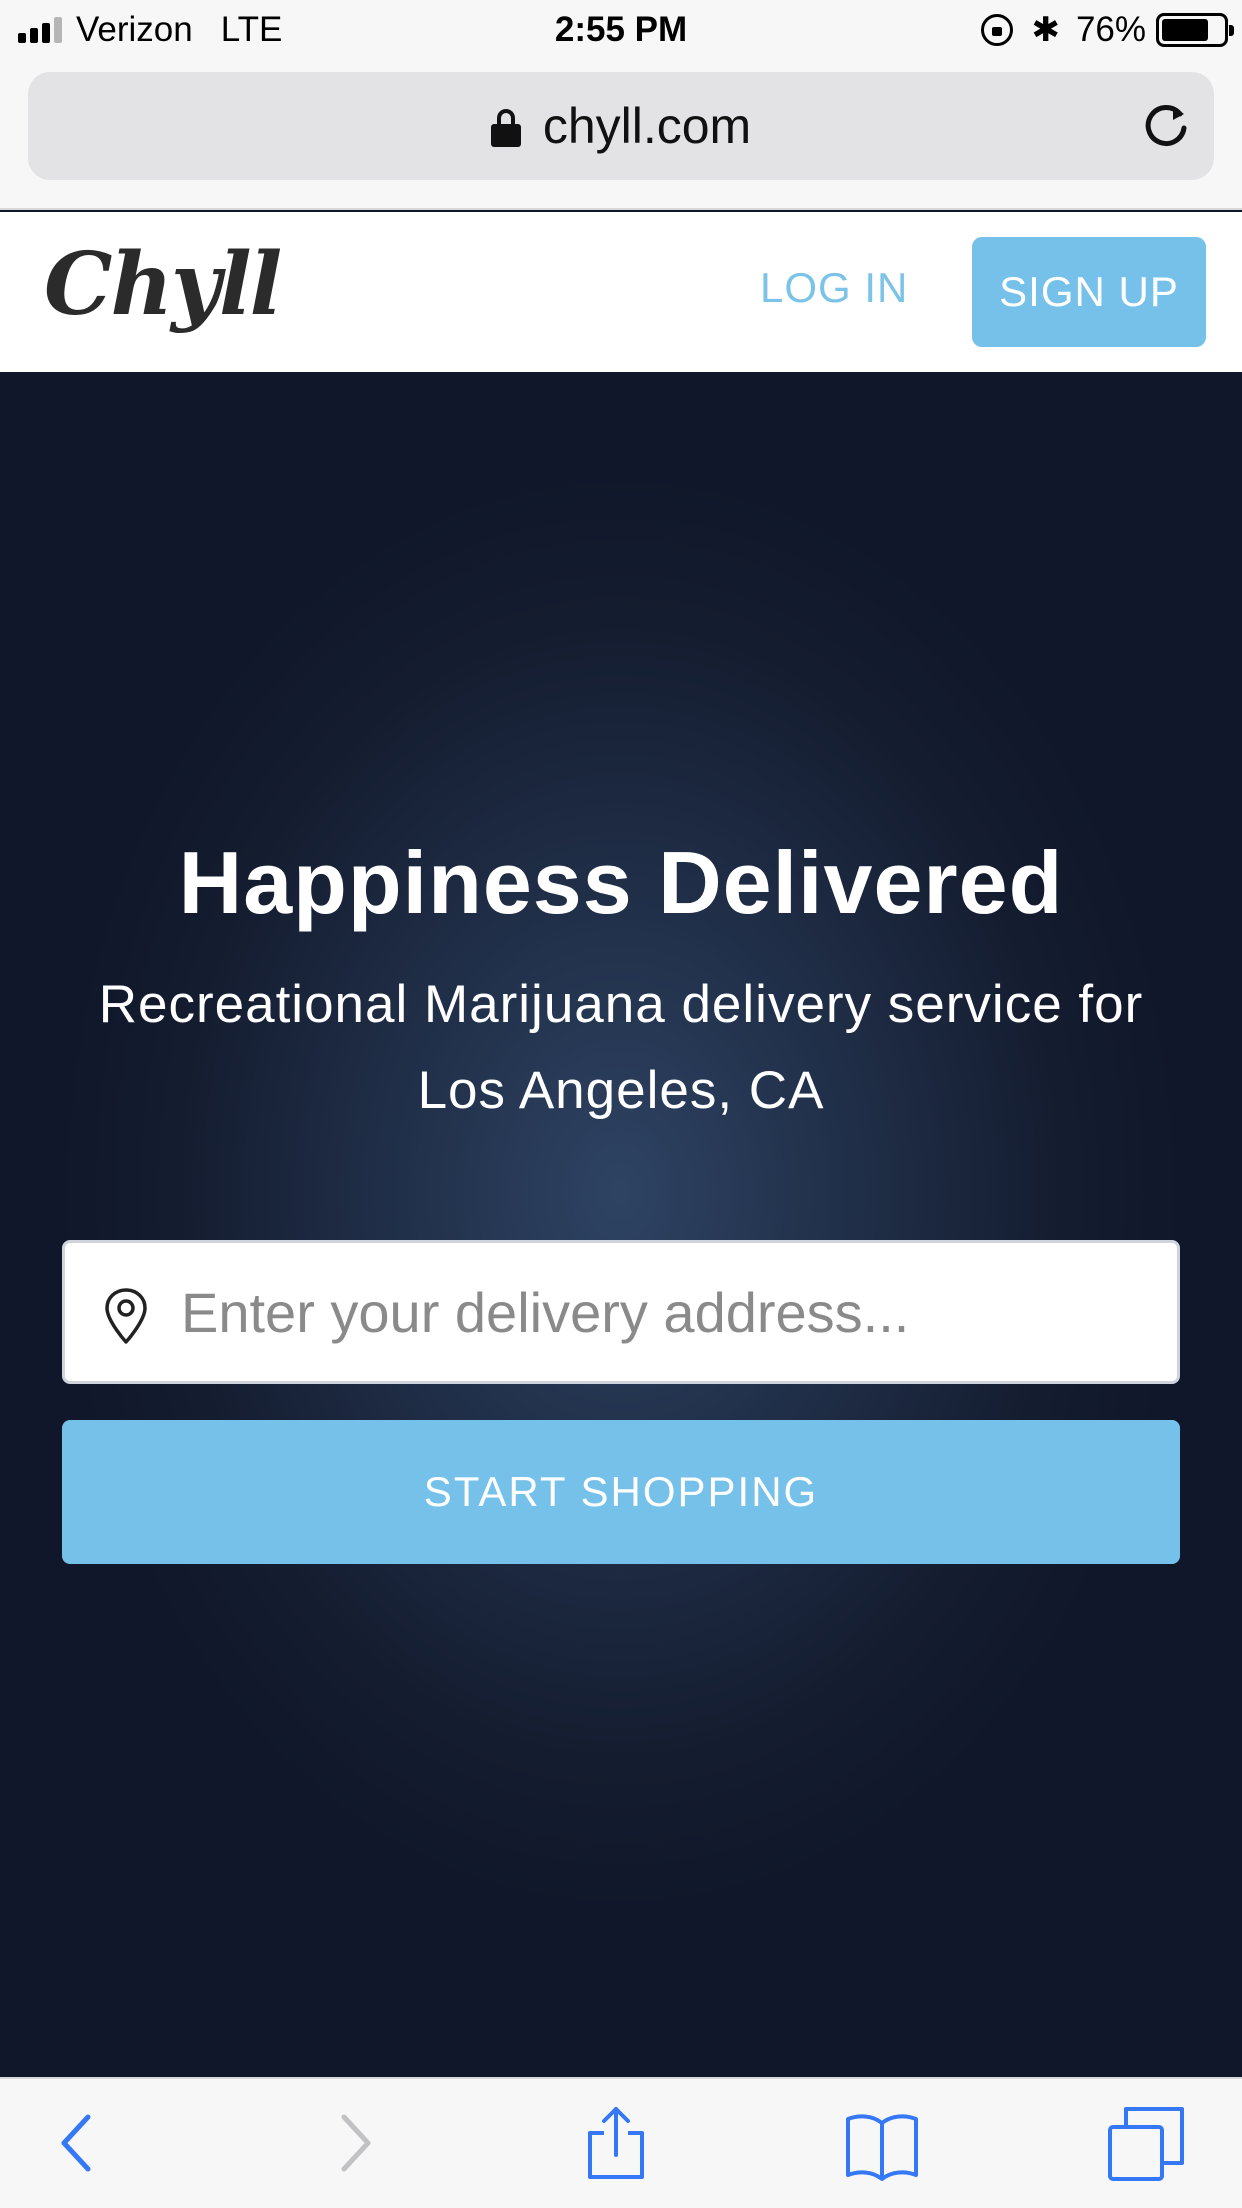 The image size is (1242, 2208). Describe the element at coordinates (1185, 30) in the screenshot. I see `battery-fill` at that location.